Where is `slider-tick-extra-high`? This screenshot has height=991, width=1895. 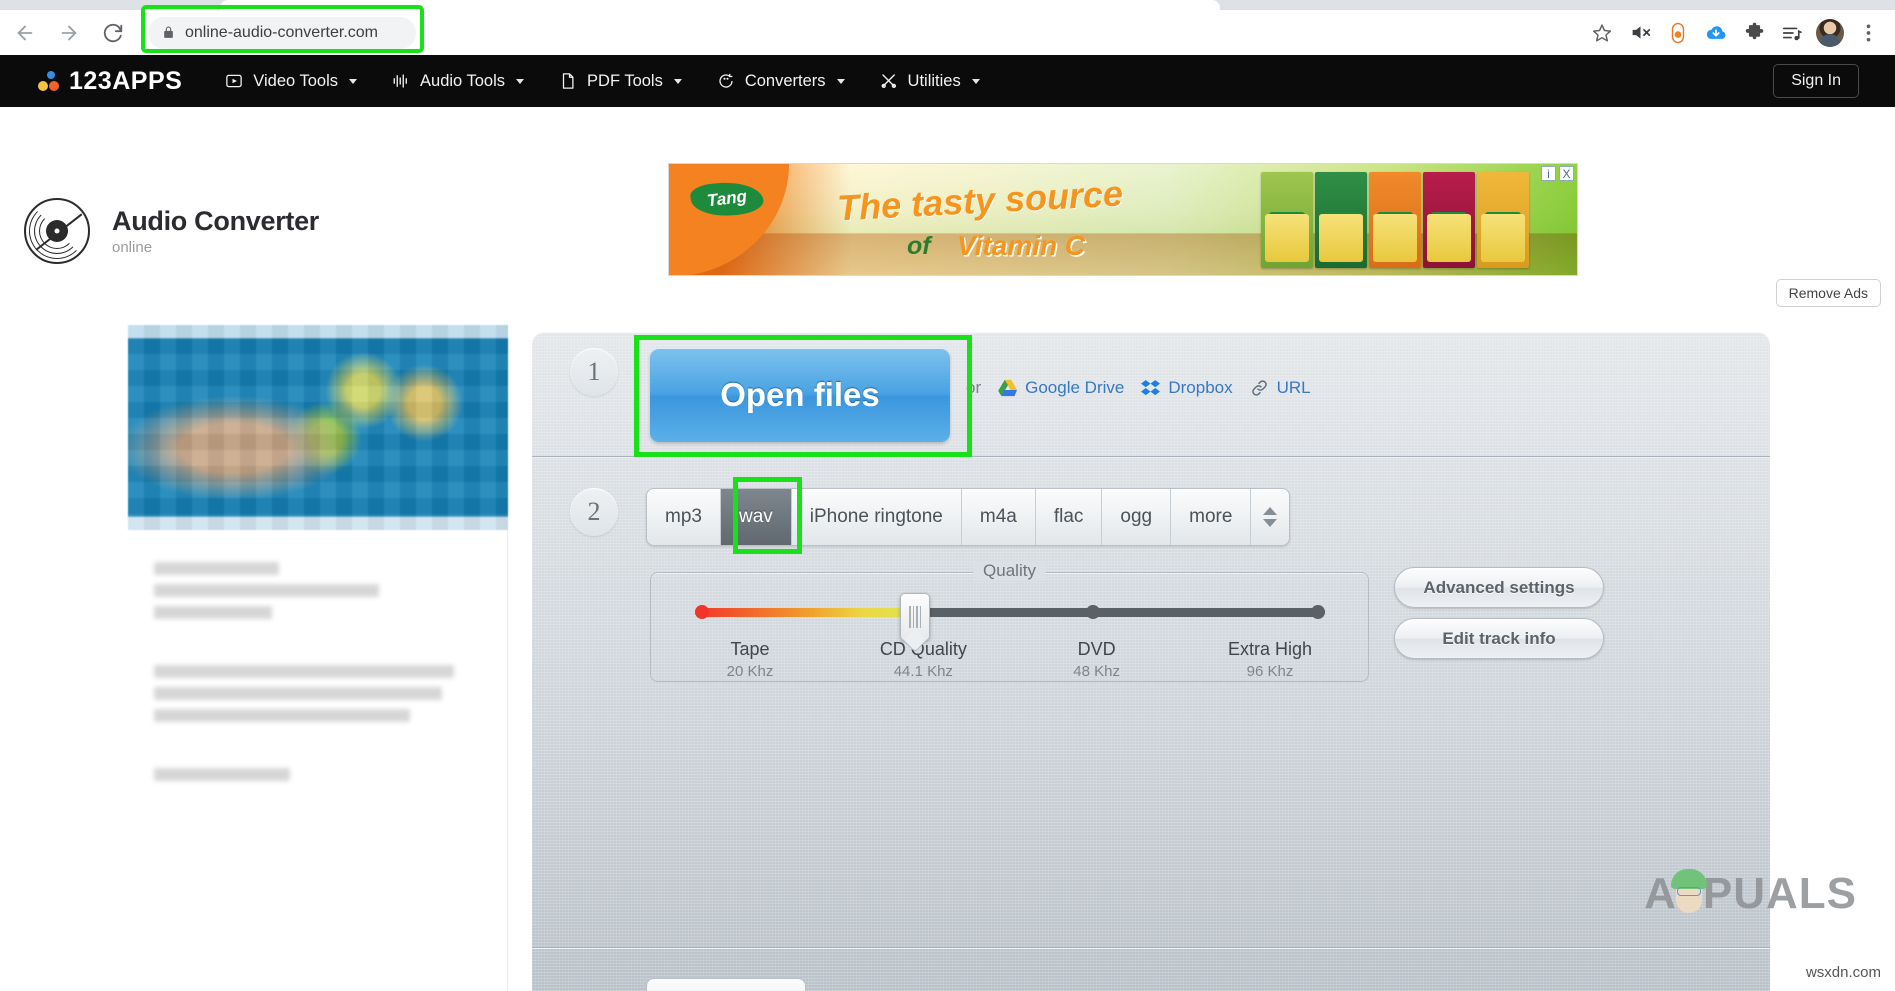
slider-tick-extra-high is located at coordinates (1318, 612).